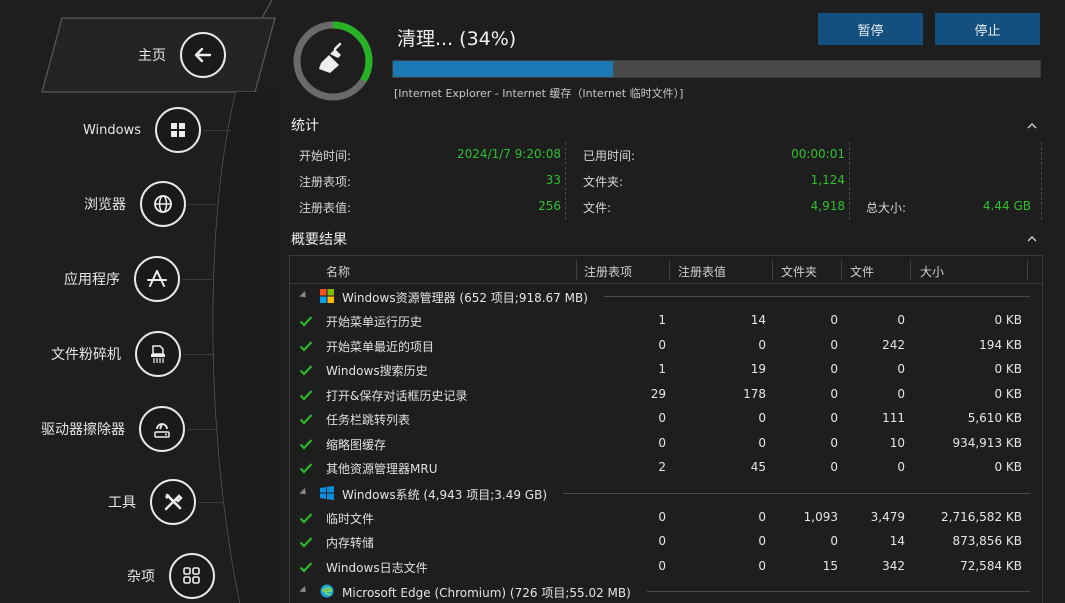  Describe the element at coordinates (178, 130) in the screenshot. I see `windows-logo-icon` at that location.